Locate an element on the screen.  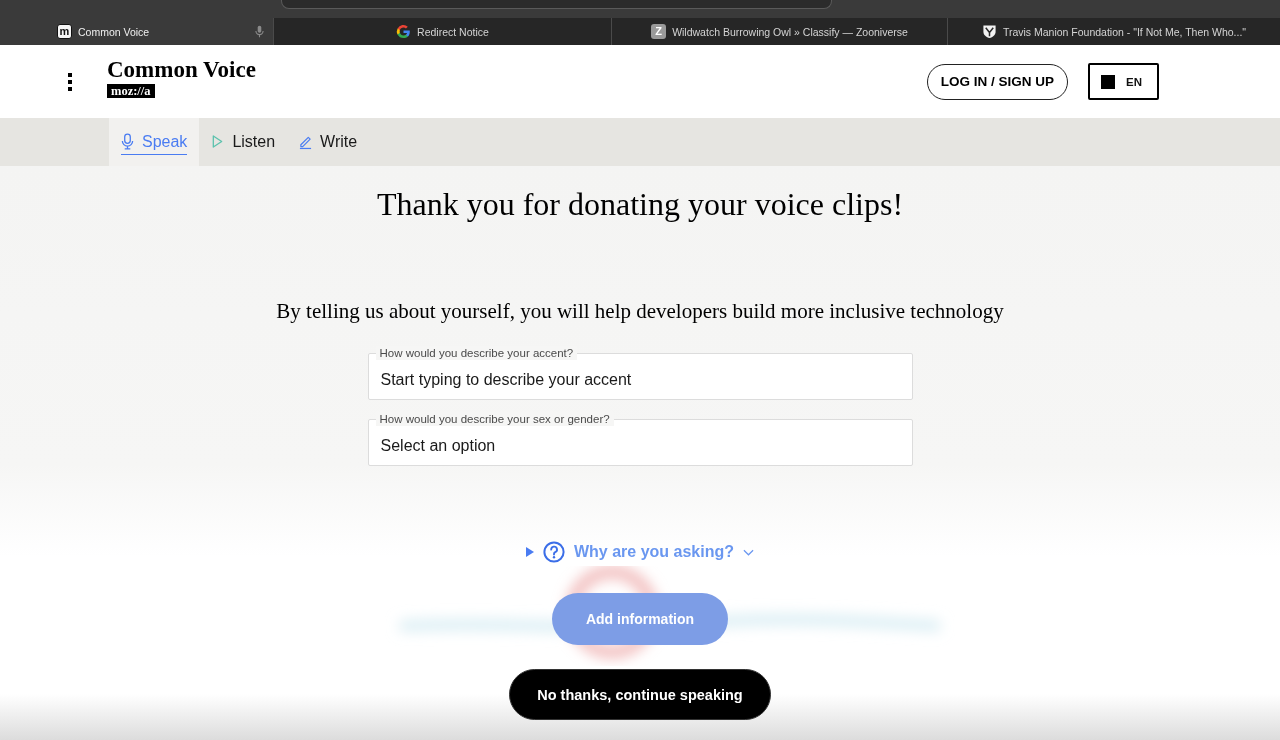
site-logo-title: Common Voice is located at coordinates (181, 69).